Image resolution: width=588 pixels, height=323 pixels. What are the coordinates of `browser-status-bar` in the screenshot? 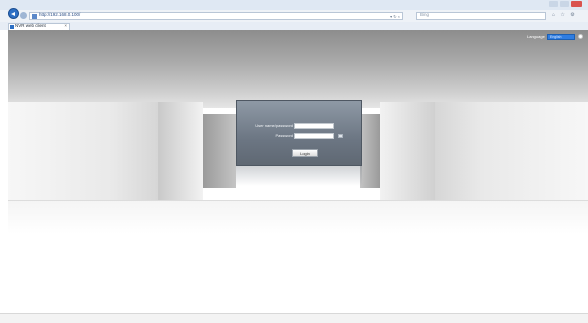 It's located at (294, 318).